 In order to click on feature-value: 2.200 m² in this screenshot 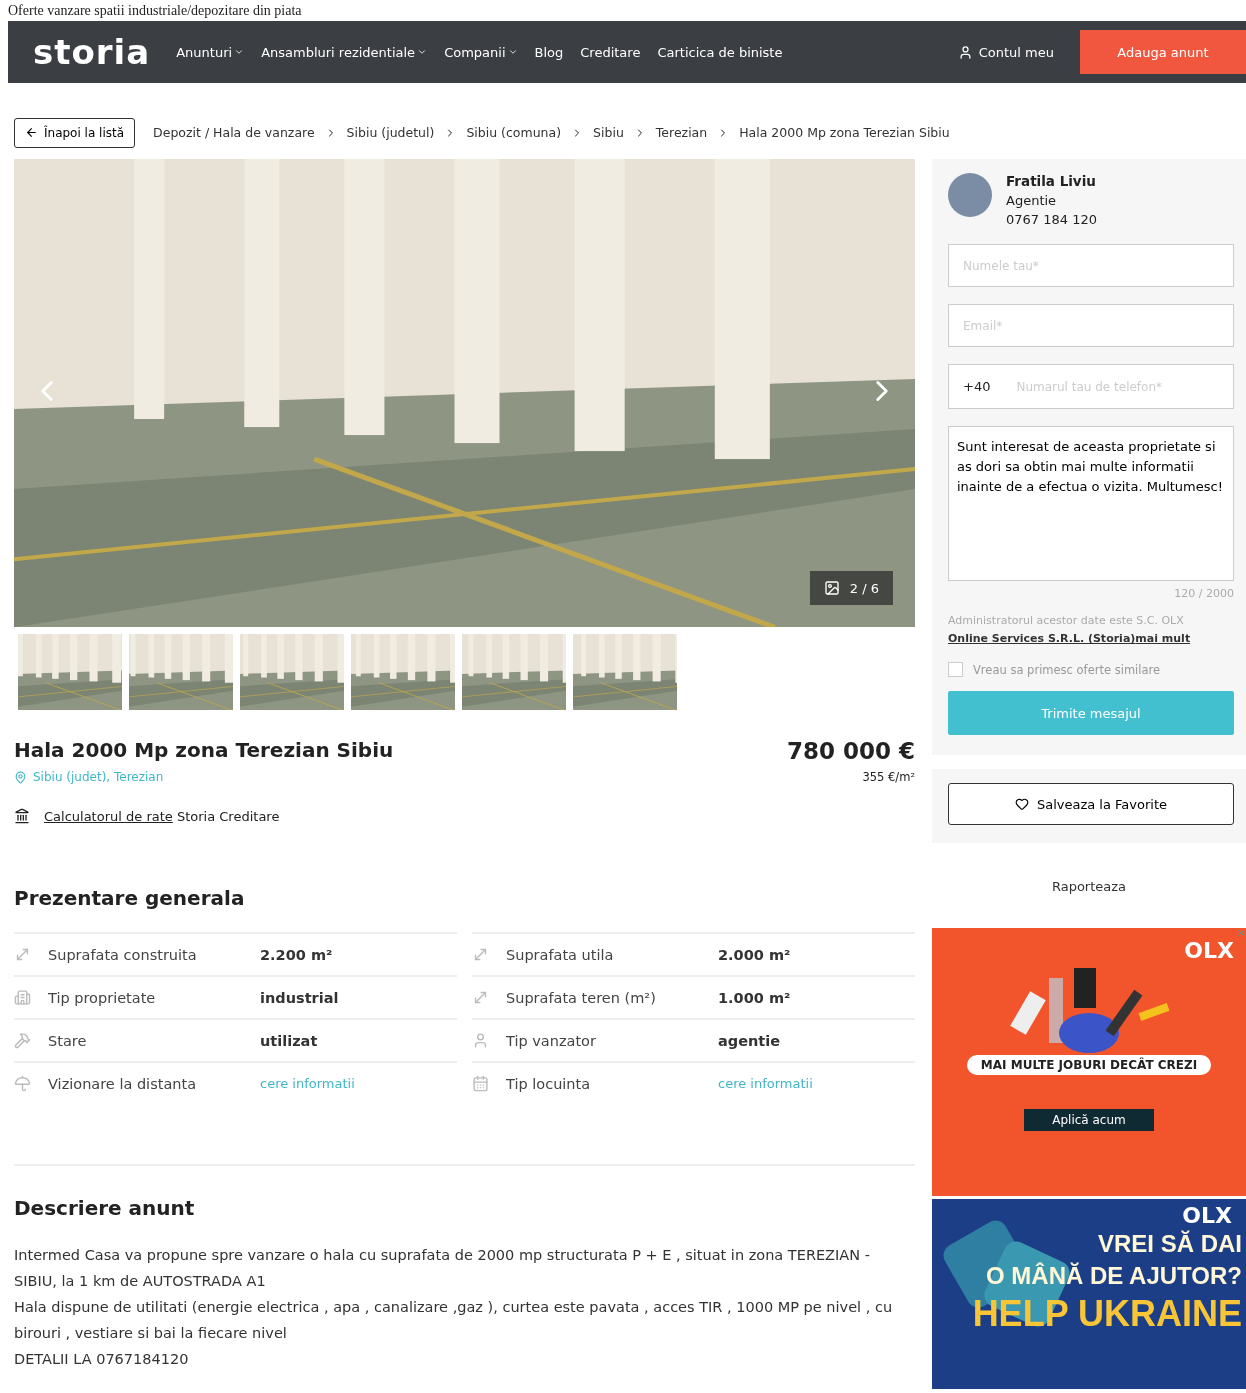, I will do `click(296, 954)`.